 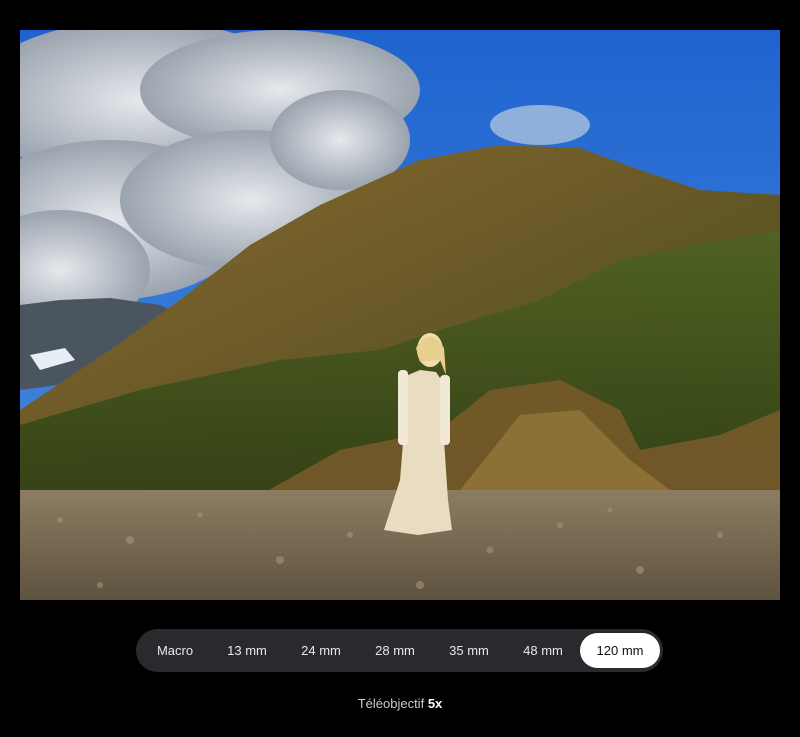 What do you see at coordinates (435, 703) in the screenshot?
I see `caption-zoom: 5x` at bounding box center [435, 703].